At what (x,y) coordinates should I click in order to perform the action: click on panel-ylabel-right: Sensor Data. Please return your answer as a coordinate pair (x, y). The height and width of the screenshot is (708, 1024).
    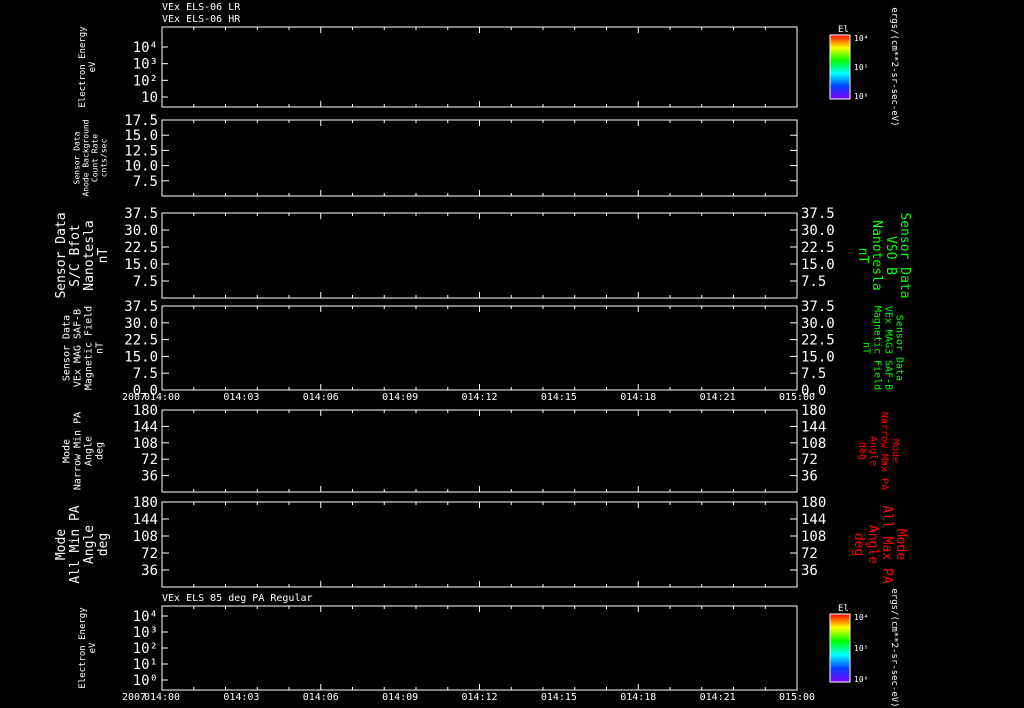
    Looking at the image, I should click on (899, 348).